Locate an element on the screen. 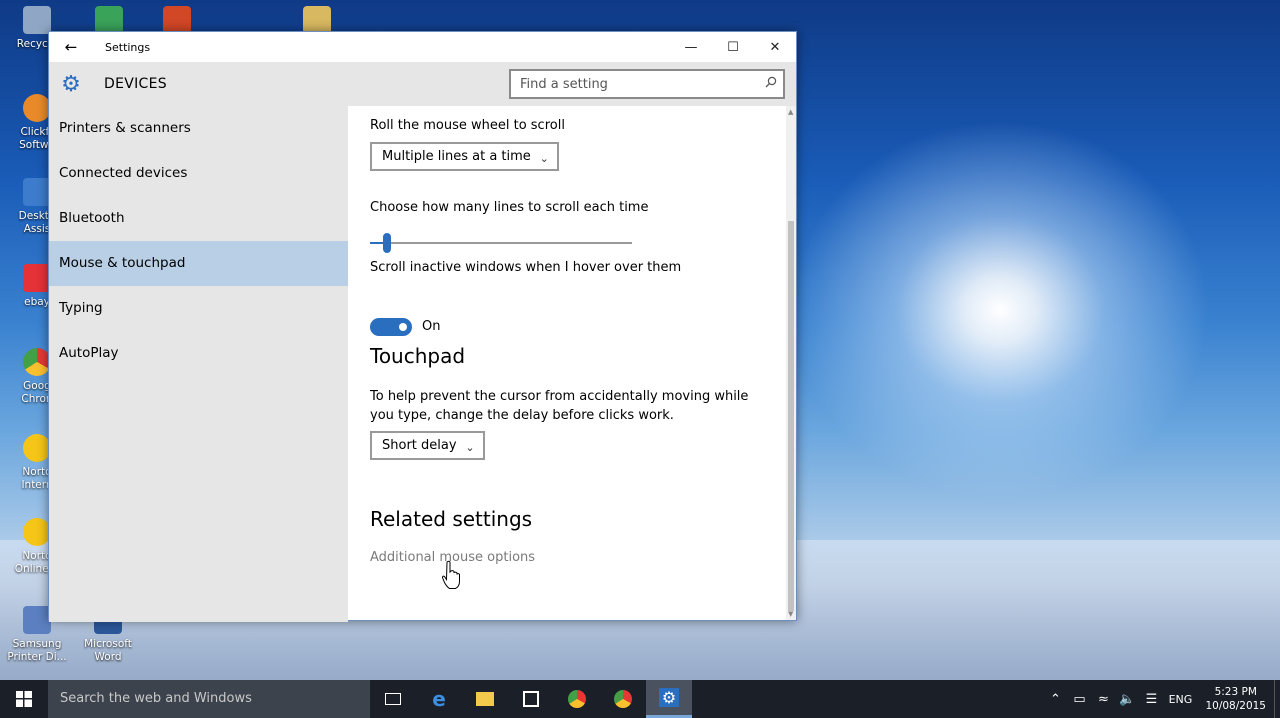 The image size is (1280, 718). toggle-state-label: On is located at coordinates (431, 326).